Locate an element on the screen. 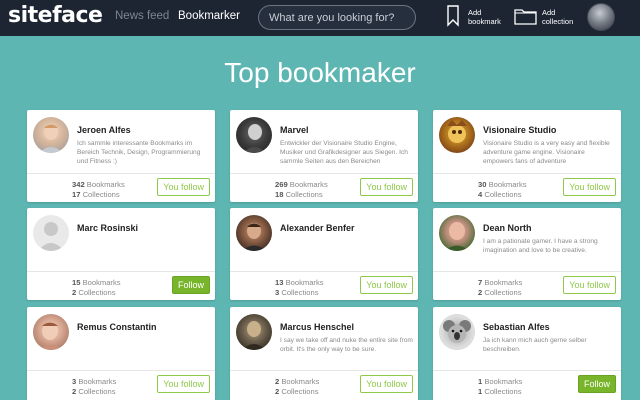 The image size is (640, 400). bookmaker-name: Marcus Henschel is located at coordinates (317, 327).